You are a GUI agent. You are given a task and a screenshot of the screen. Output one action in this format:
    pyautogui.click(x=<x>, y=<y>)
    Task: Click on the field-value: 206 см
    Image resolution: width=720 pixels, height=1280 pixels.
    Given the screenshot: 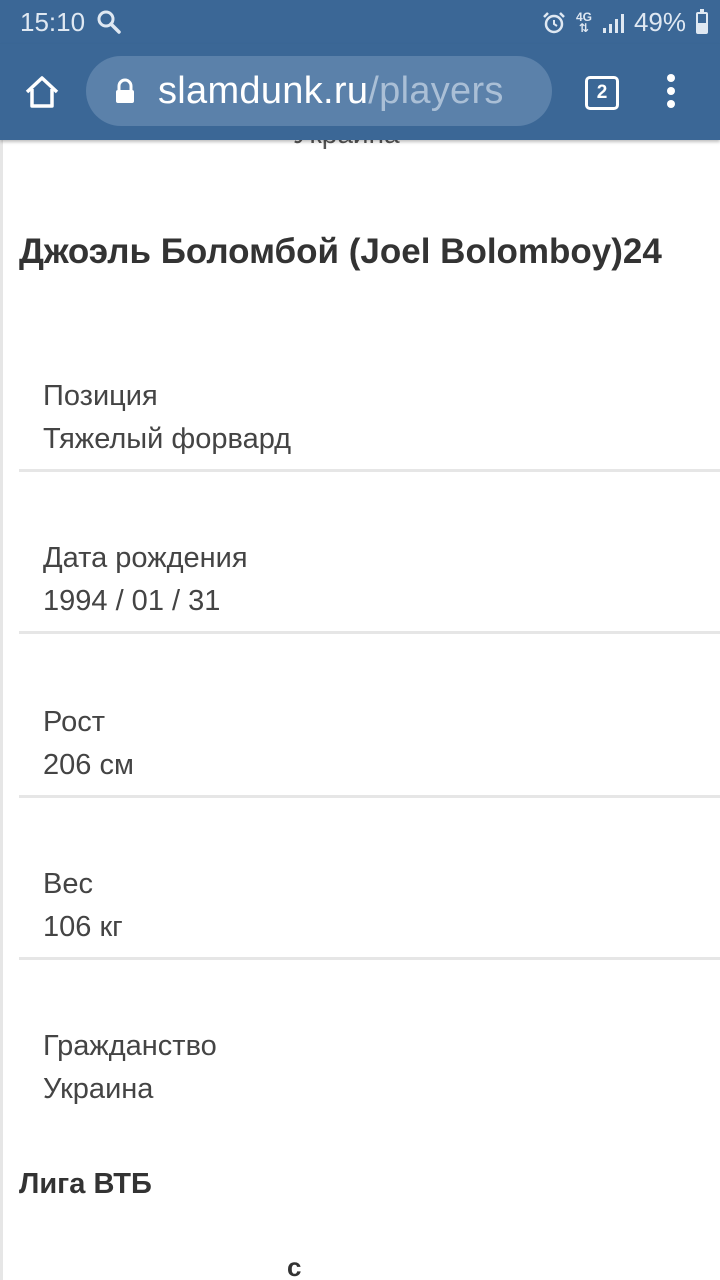 What is the action you would take?
    pyautogui.click(x=88, y=765)
    